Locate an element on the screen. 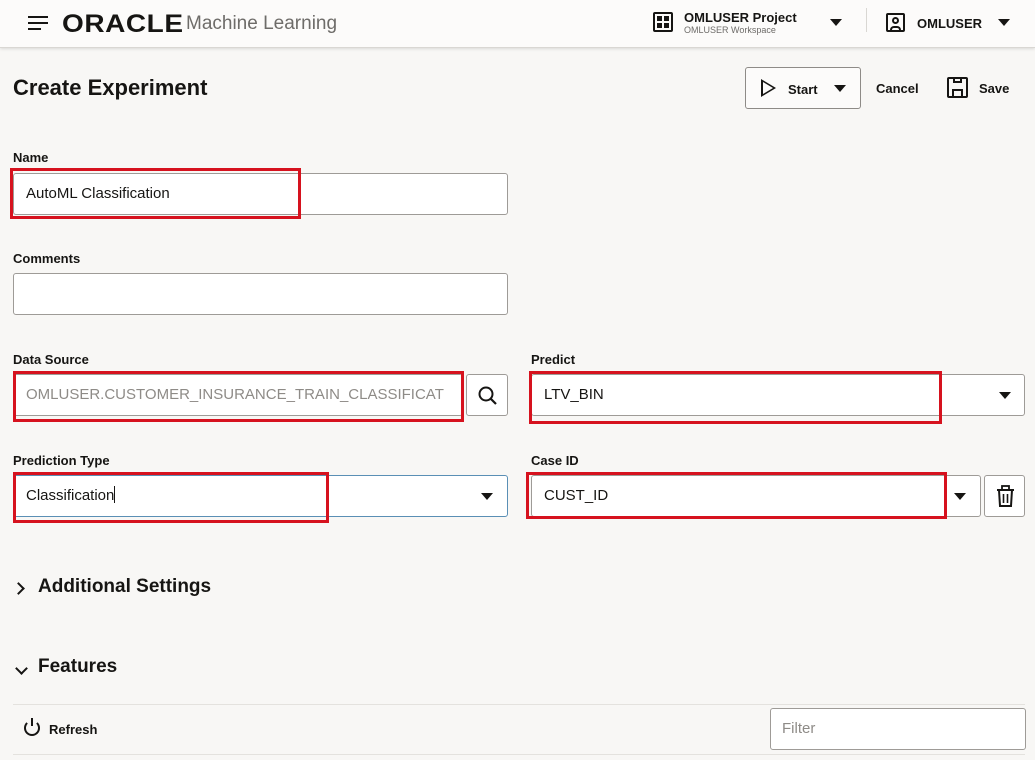 This screenshot has width=1035, height=760. trash-icon is located at coordinates (1005, 496).